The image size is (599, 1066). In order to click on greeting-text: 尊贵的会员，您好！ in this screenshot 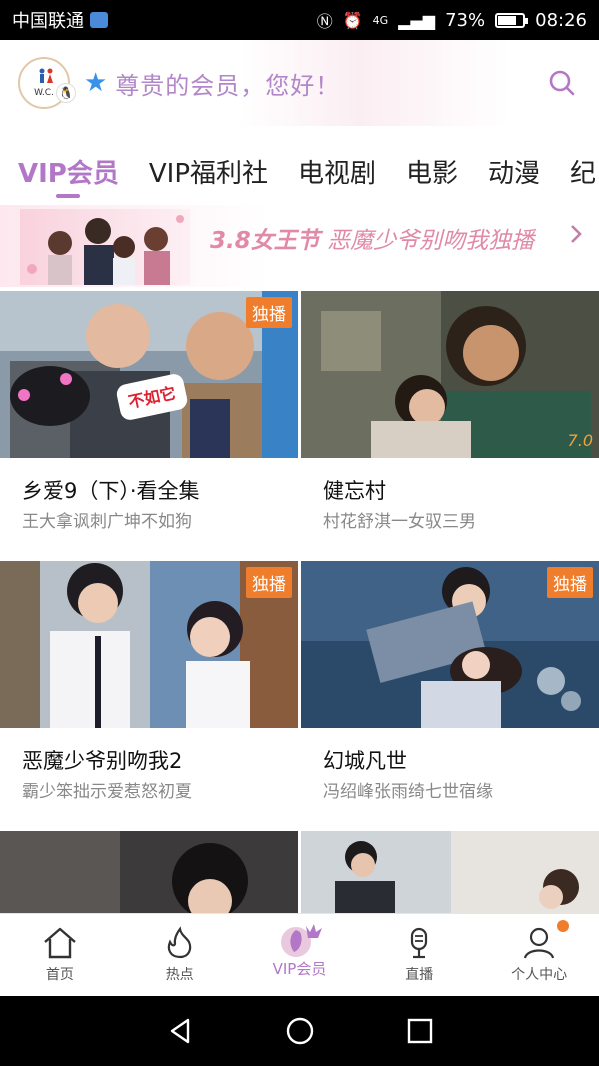, I will do `click(228, 85)`.